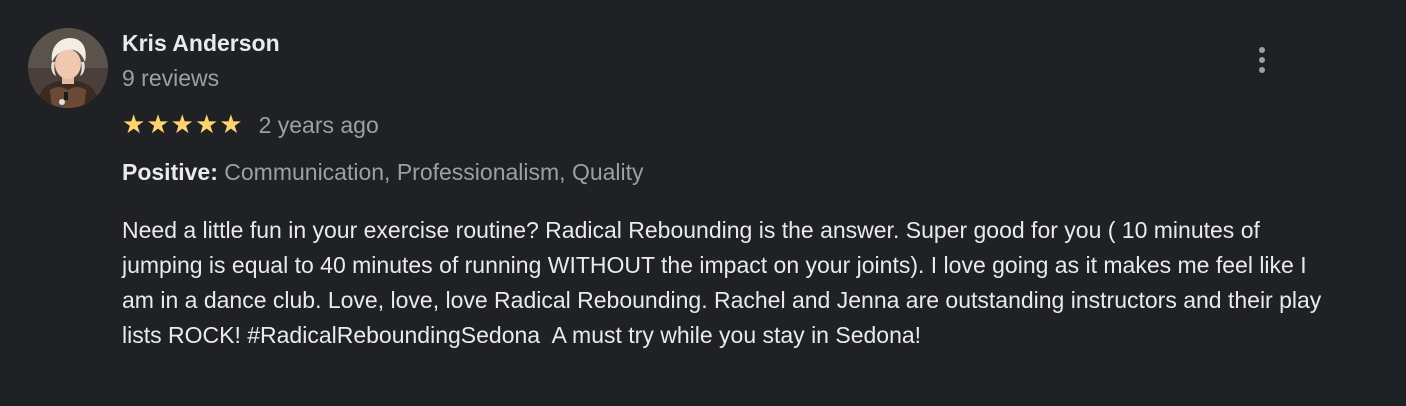 The width and height of the screenshot is (1406, 406). Describe the element at coordinates (170, 78) in the screenshot. I see `reviewer-review-count: 9 reviews` at that location.